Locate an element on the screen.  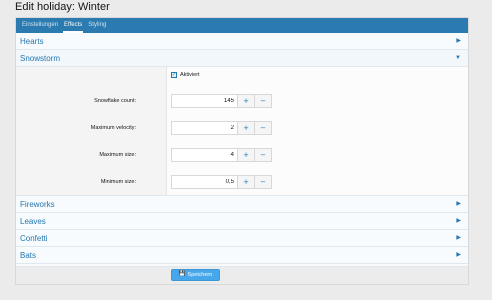
section-title-confetti: Confetti is located at coordinates (34, 238).